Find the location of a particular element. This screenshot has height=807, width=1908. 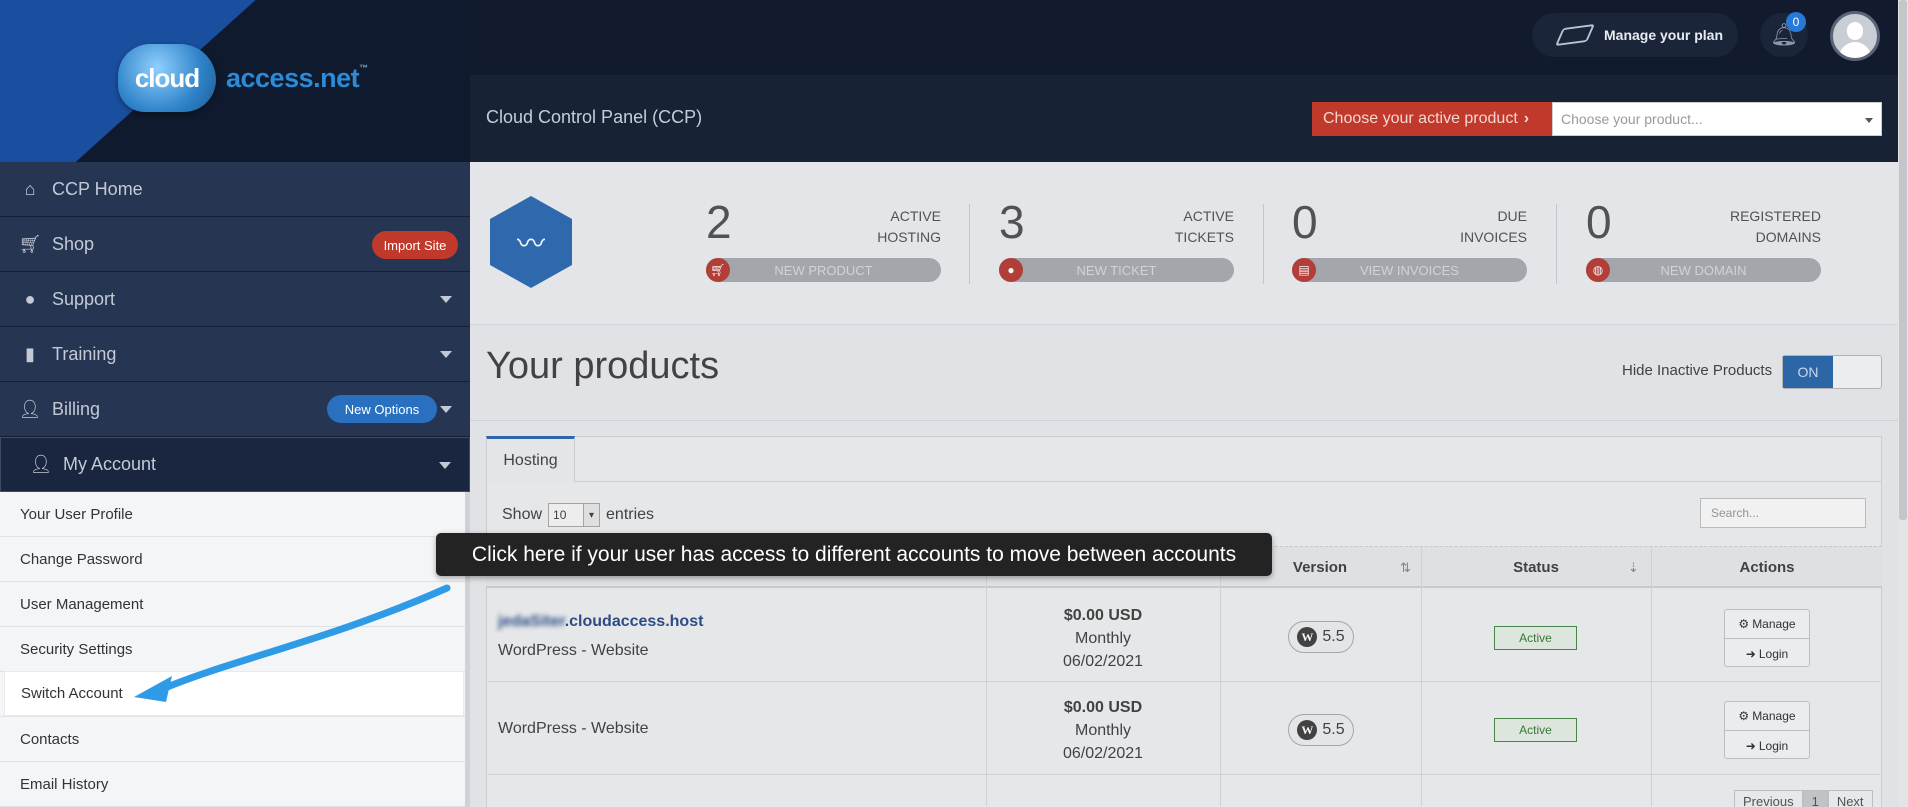

stat-registered-domains: 0 REGISTERED DOMAINS ◍ NEW DOMAIN is located at coordinates (1706, 241).